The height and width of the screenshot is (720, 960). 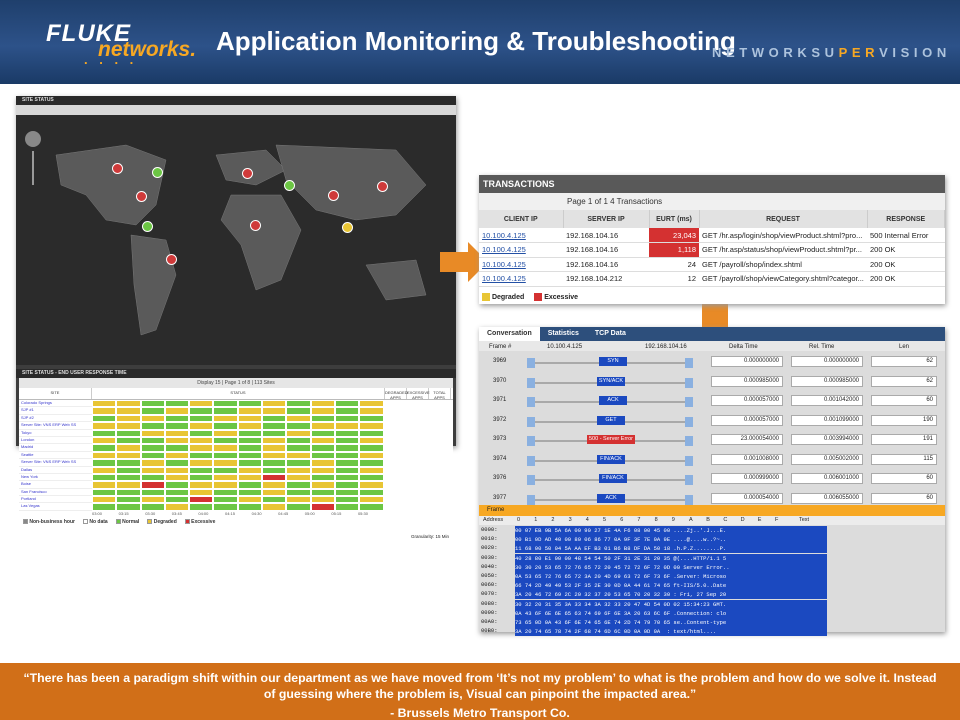 I want to click on col-status: STATUS, so click(x=238, y=393).